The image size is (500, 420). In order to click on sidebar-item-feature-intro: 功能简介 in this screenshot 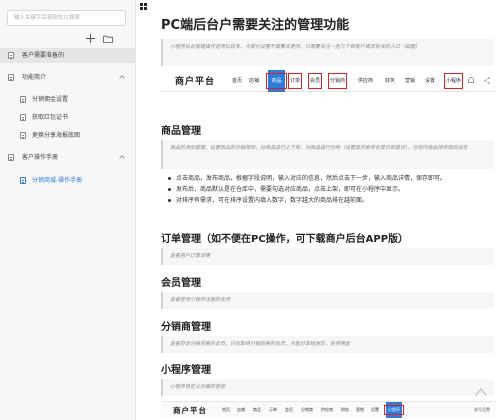, I will do `click(68, 77)`.